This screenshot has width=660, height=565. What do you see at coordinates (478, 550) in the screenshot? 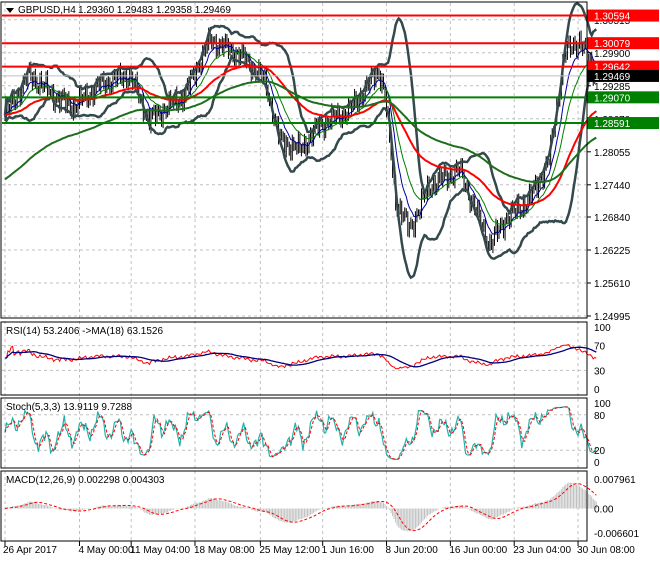
I see `time-label: 16 Jun 00:00` at bounding box center [478, 550].